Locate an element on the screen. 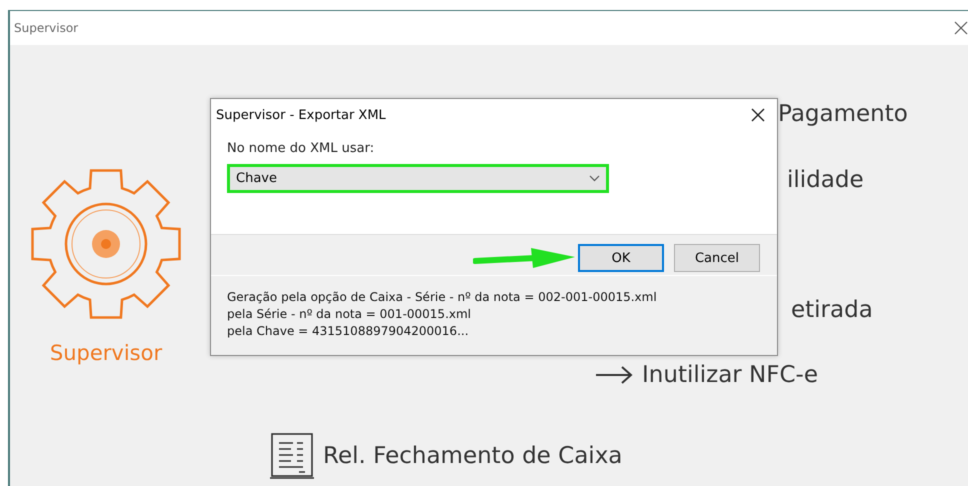 This screenshot has height=486, width=968. dialog-button: OK is located at coordinates (621, 258).